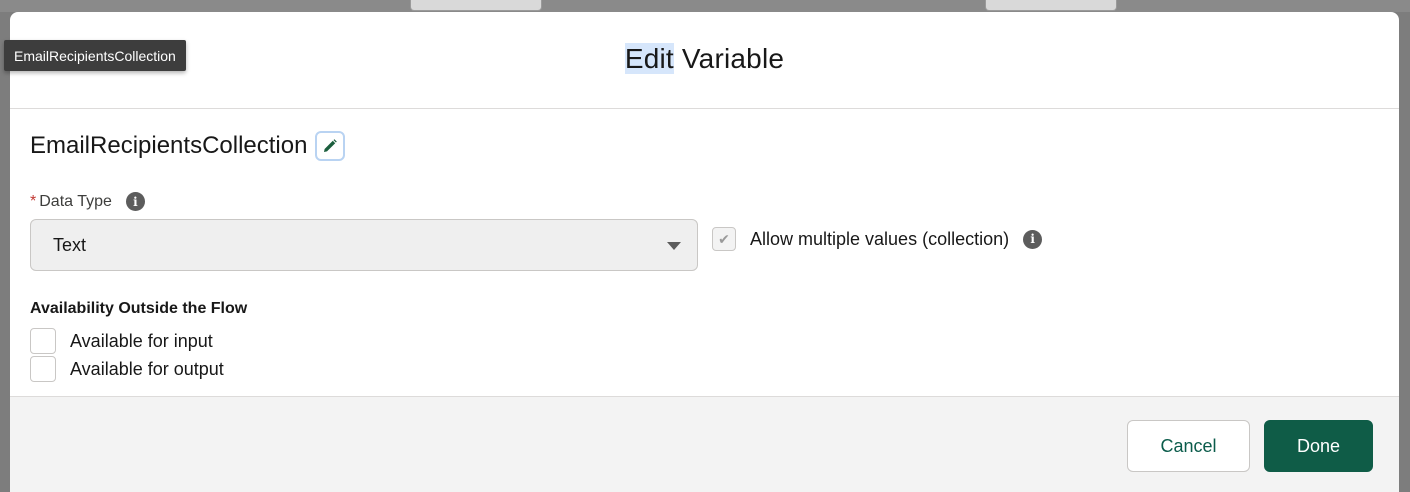 This screenshot has width=1410, height=492. What do you see at coordinates (674, 246) in the screenshot?
I see `chevron-down-icon` at bounding box center [674, 246].